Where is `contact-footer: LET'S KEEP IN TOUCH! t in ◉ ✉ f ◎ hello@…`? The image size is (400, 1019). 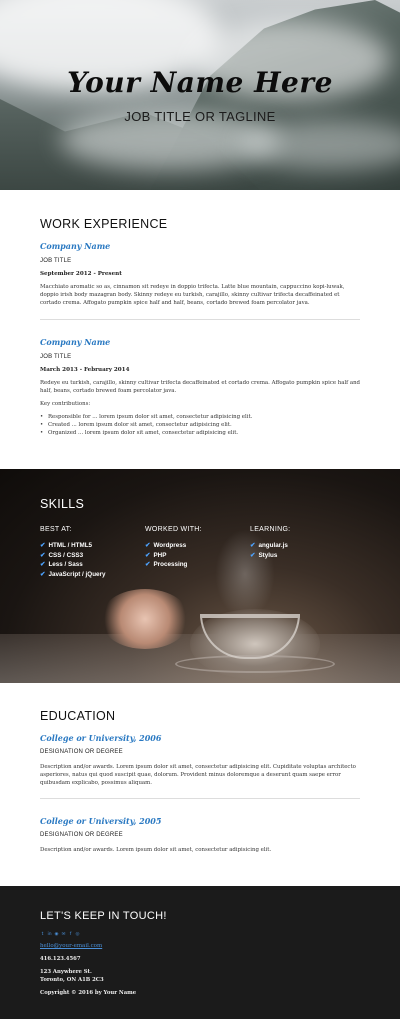
contact-footer: LET'S KEEP IN TOUCH! t in ◉ ✉ f ◎ hello@… is located at coordinates (200, 952).